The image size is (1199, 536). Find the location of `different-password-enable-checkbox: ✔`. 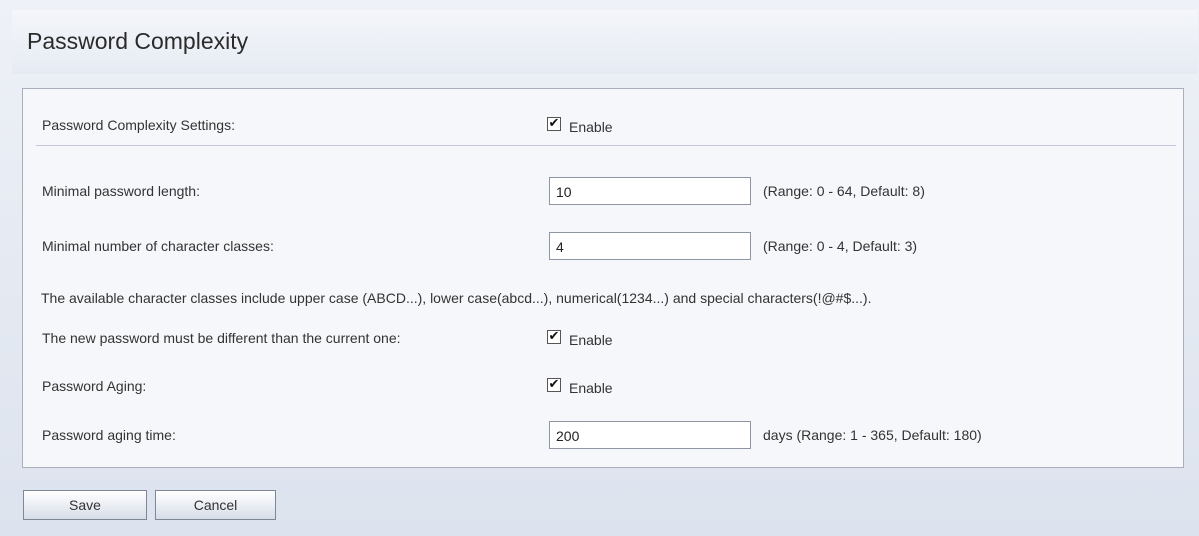

different-password-enable-checkbox: ✔ is located at coordinates (554, 337).